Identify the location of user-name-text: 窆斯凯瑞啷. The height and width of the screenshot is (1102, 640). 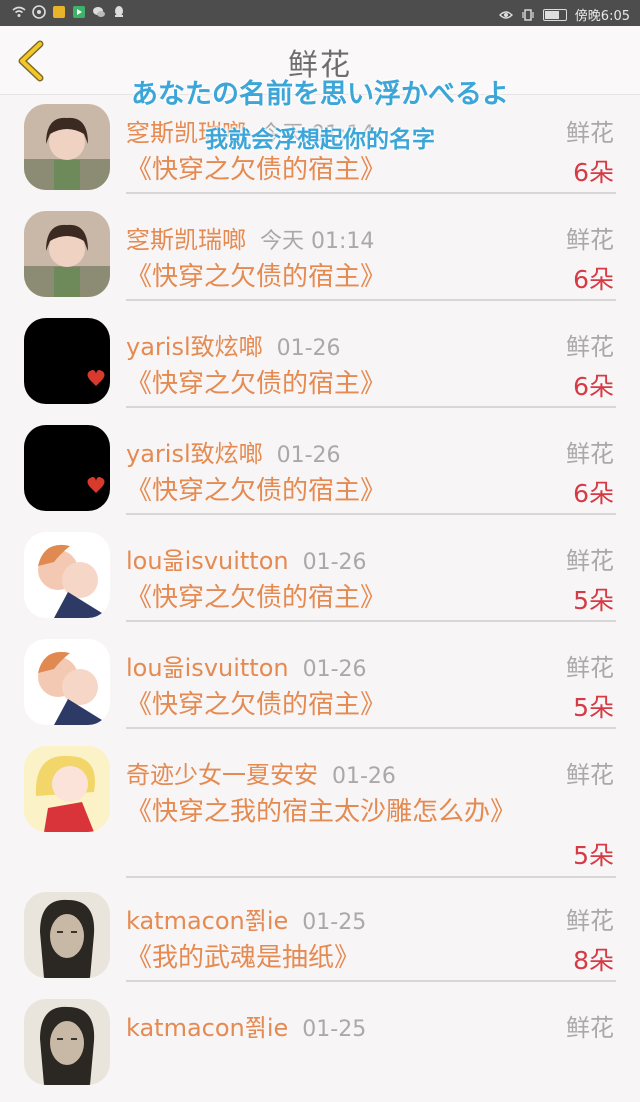
(186, 240).